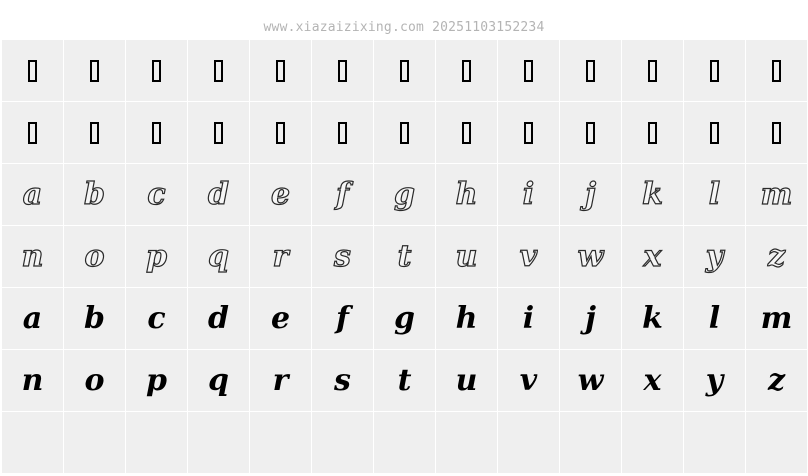 Image resolution: width=808 pixels, height=476 pixels. I want to click on glyph-solid: f, so click(342, 318).